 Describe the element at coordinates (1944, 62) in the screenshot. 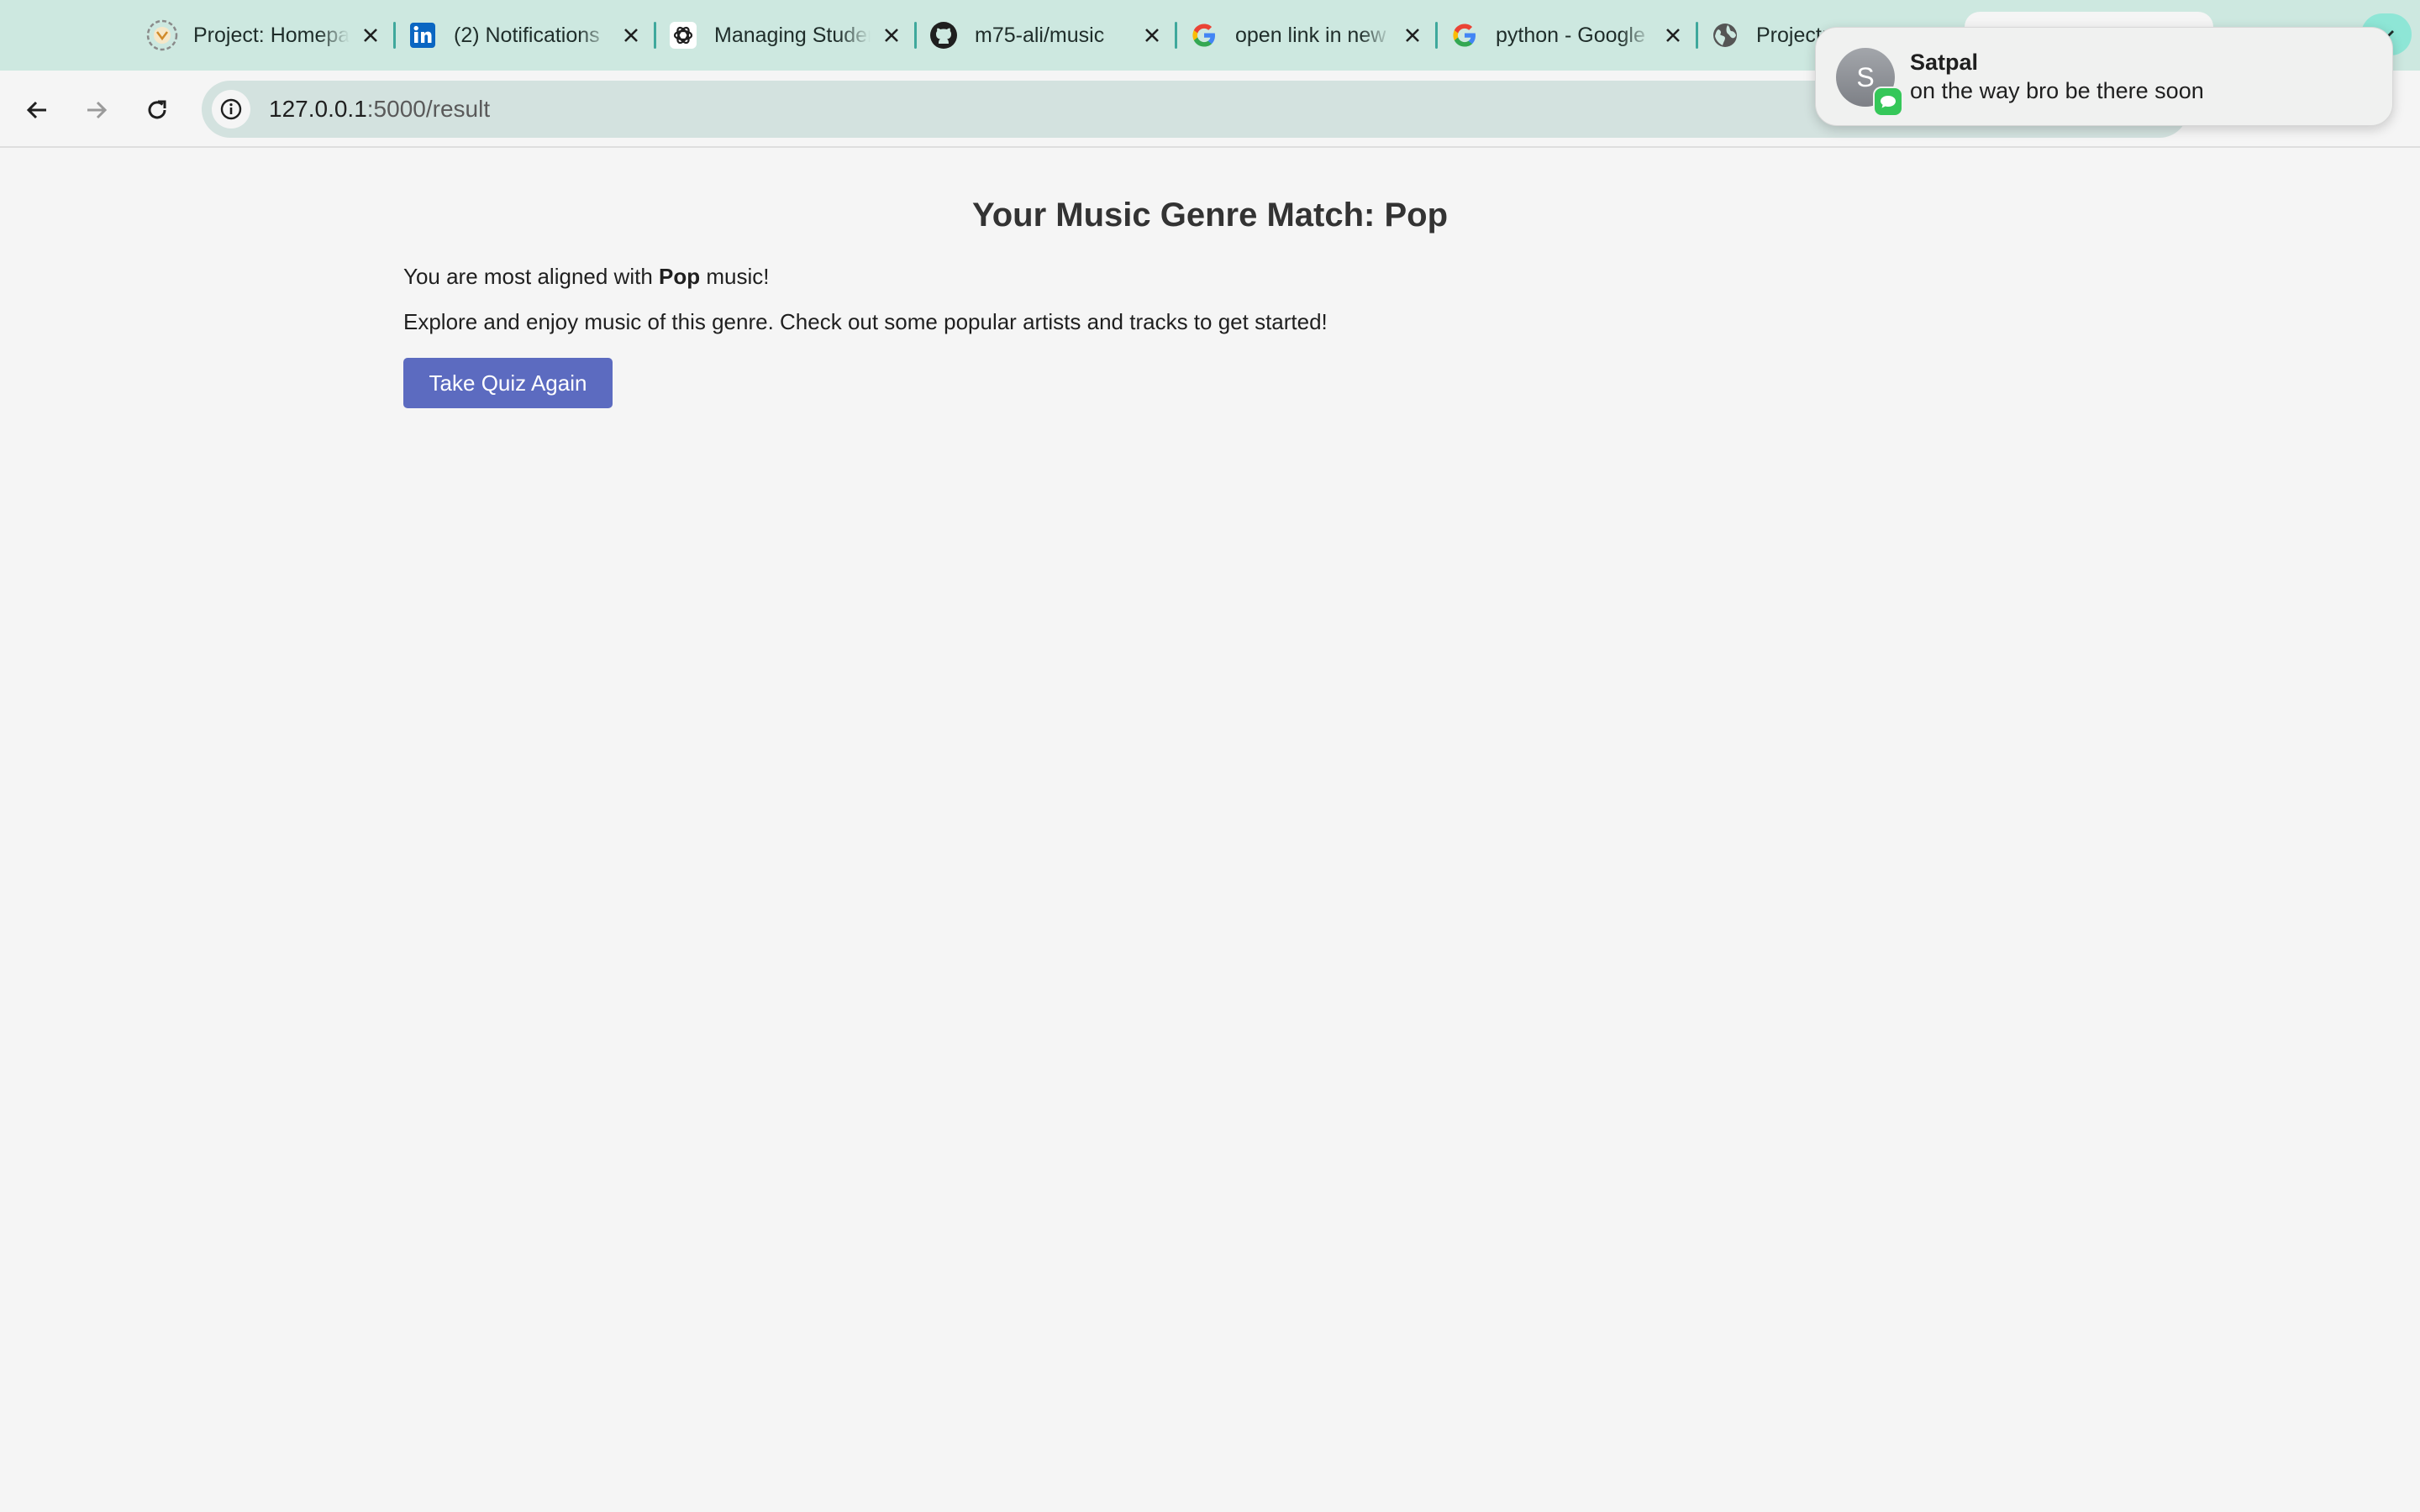

I see `notification-sender: Satpal` at that location.